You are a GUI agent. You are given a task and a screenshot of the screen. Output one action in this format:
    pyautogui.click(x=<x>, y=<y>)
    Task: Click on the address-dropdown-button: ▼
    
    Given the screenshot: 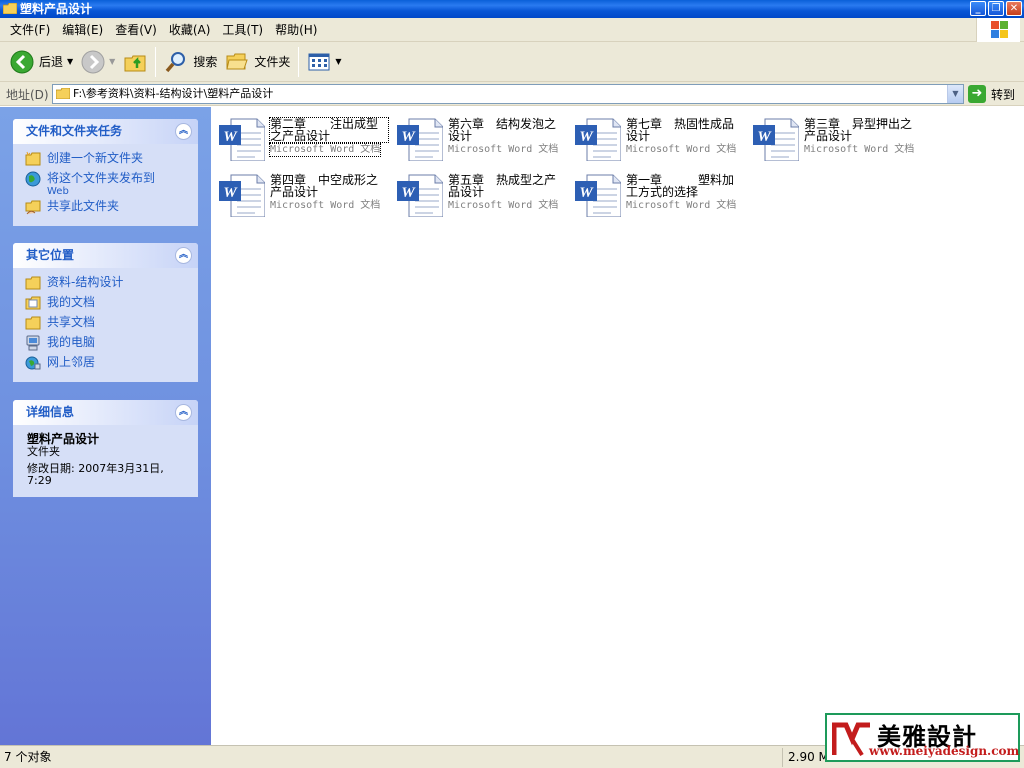 What is the action you would take?
    pyautogui.click(x=955, y=94)
    